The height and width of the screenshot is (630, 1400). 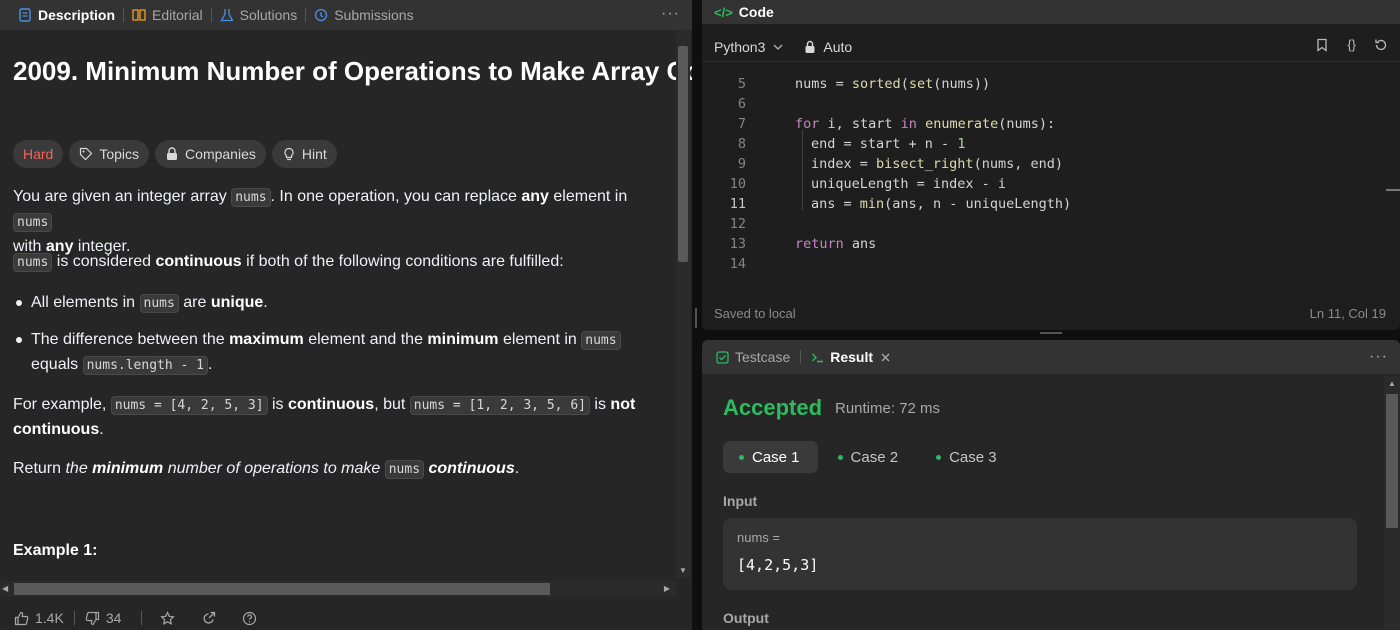 What do you see at coordinates (535, 196) in the screenshot?
I see `bold-text: any` at bounding box center [535, 196].